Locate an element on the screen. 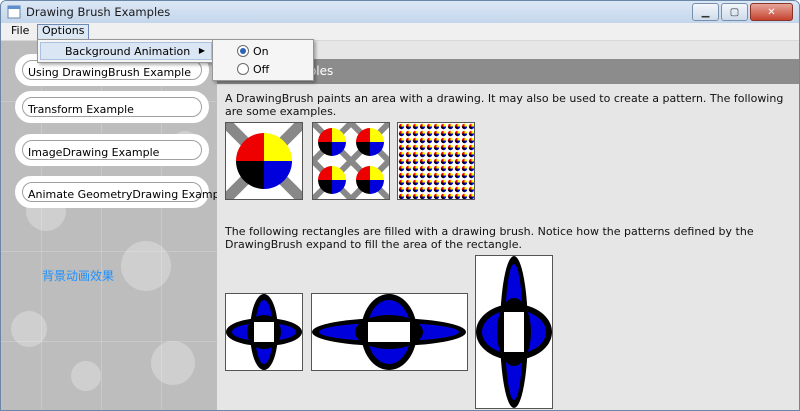 The height and width of the screenshot is (411, 800). background-animation-submenu: On Off is located at coordinates (263, 60).